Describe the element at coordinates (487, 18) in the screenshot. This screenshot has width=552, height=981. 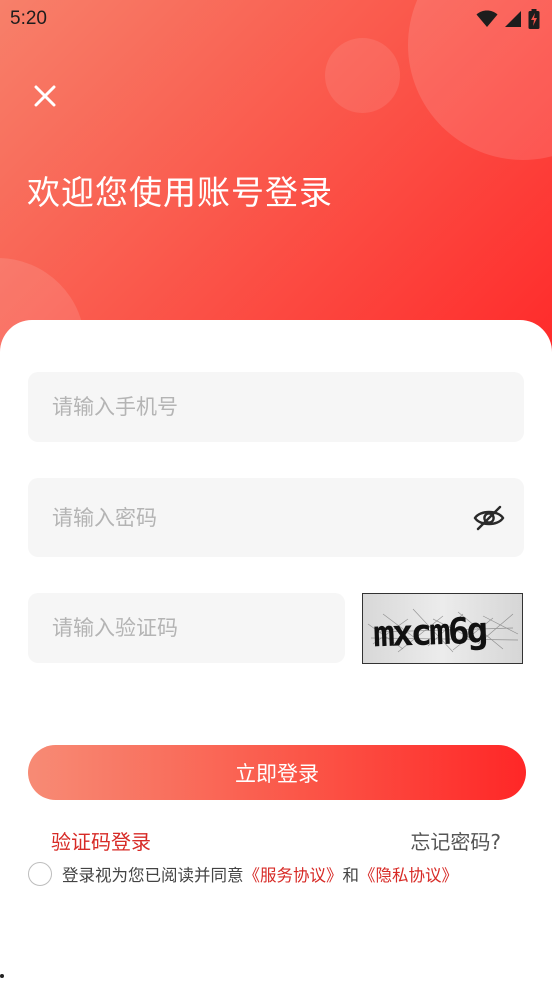
I see `wifi-icon` at that location.